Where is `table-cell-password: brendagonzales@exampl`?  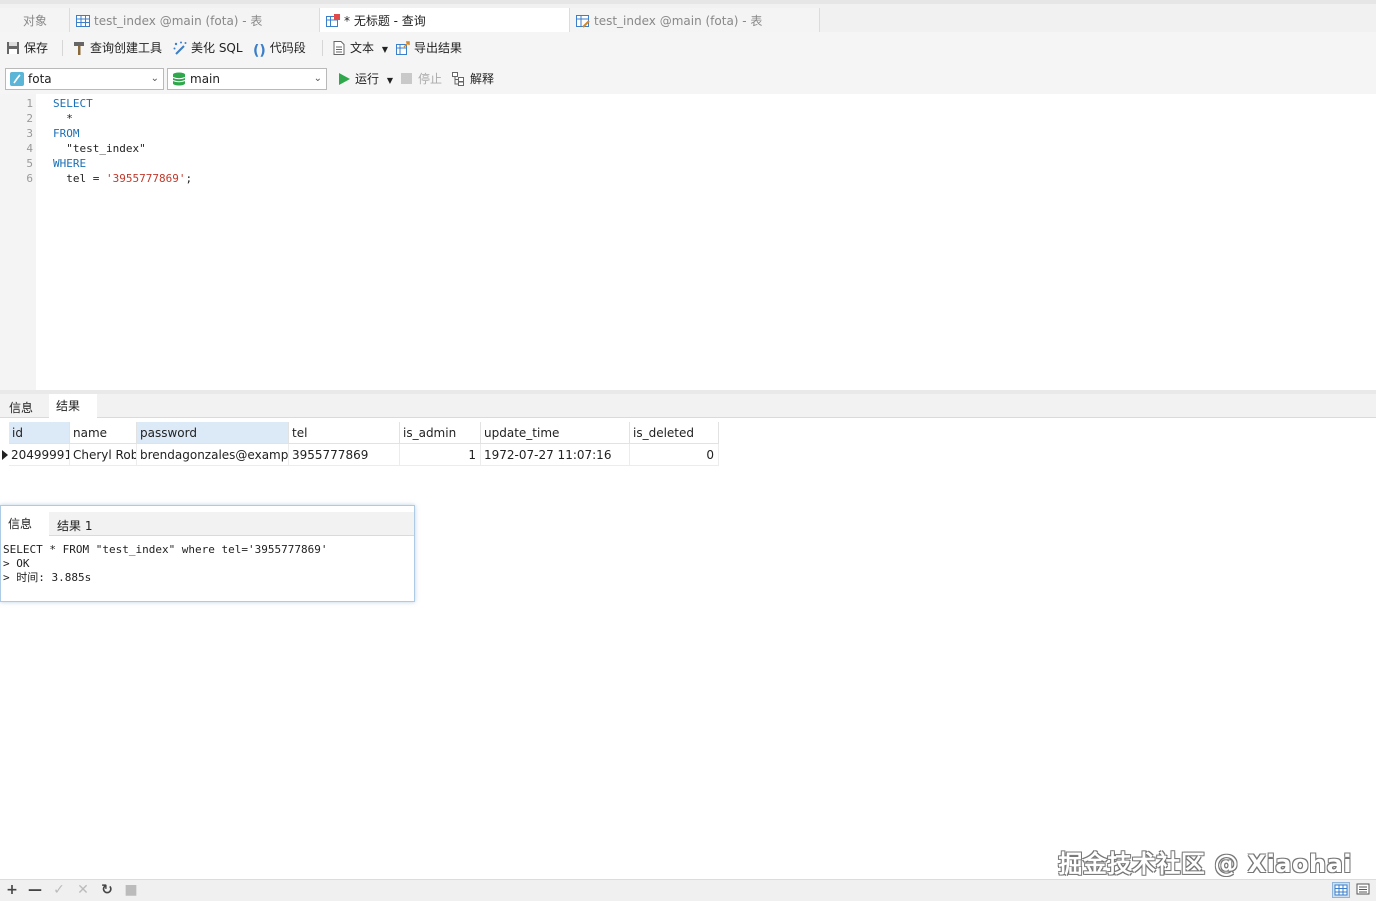 table-cell-password: brendagonzales@exampl is located at coordinates (213, 455).